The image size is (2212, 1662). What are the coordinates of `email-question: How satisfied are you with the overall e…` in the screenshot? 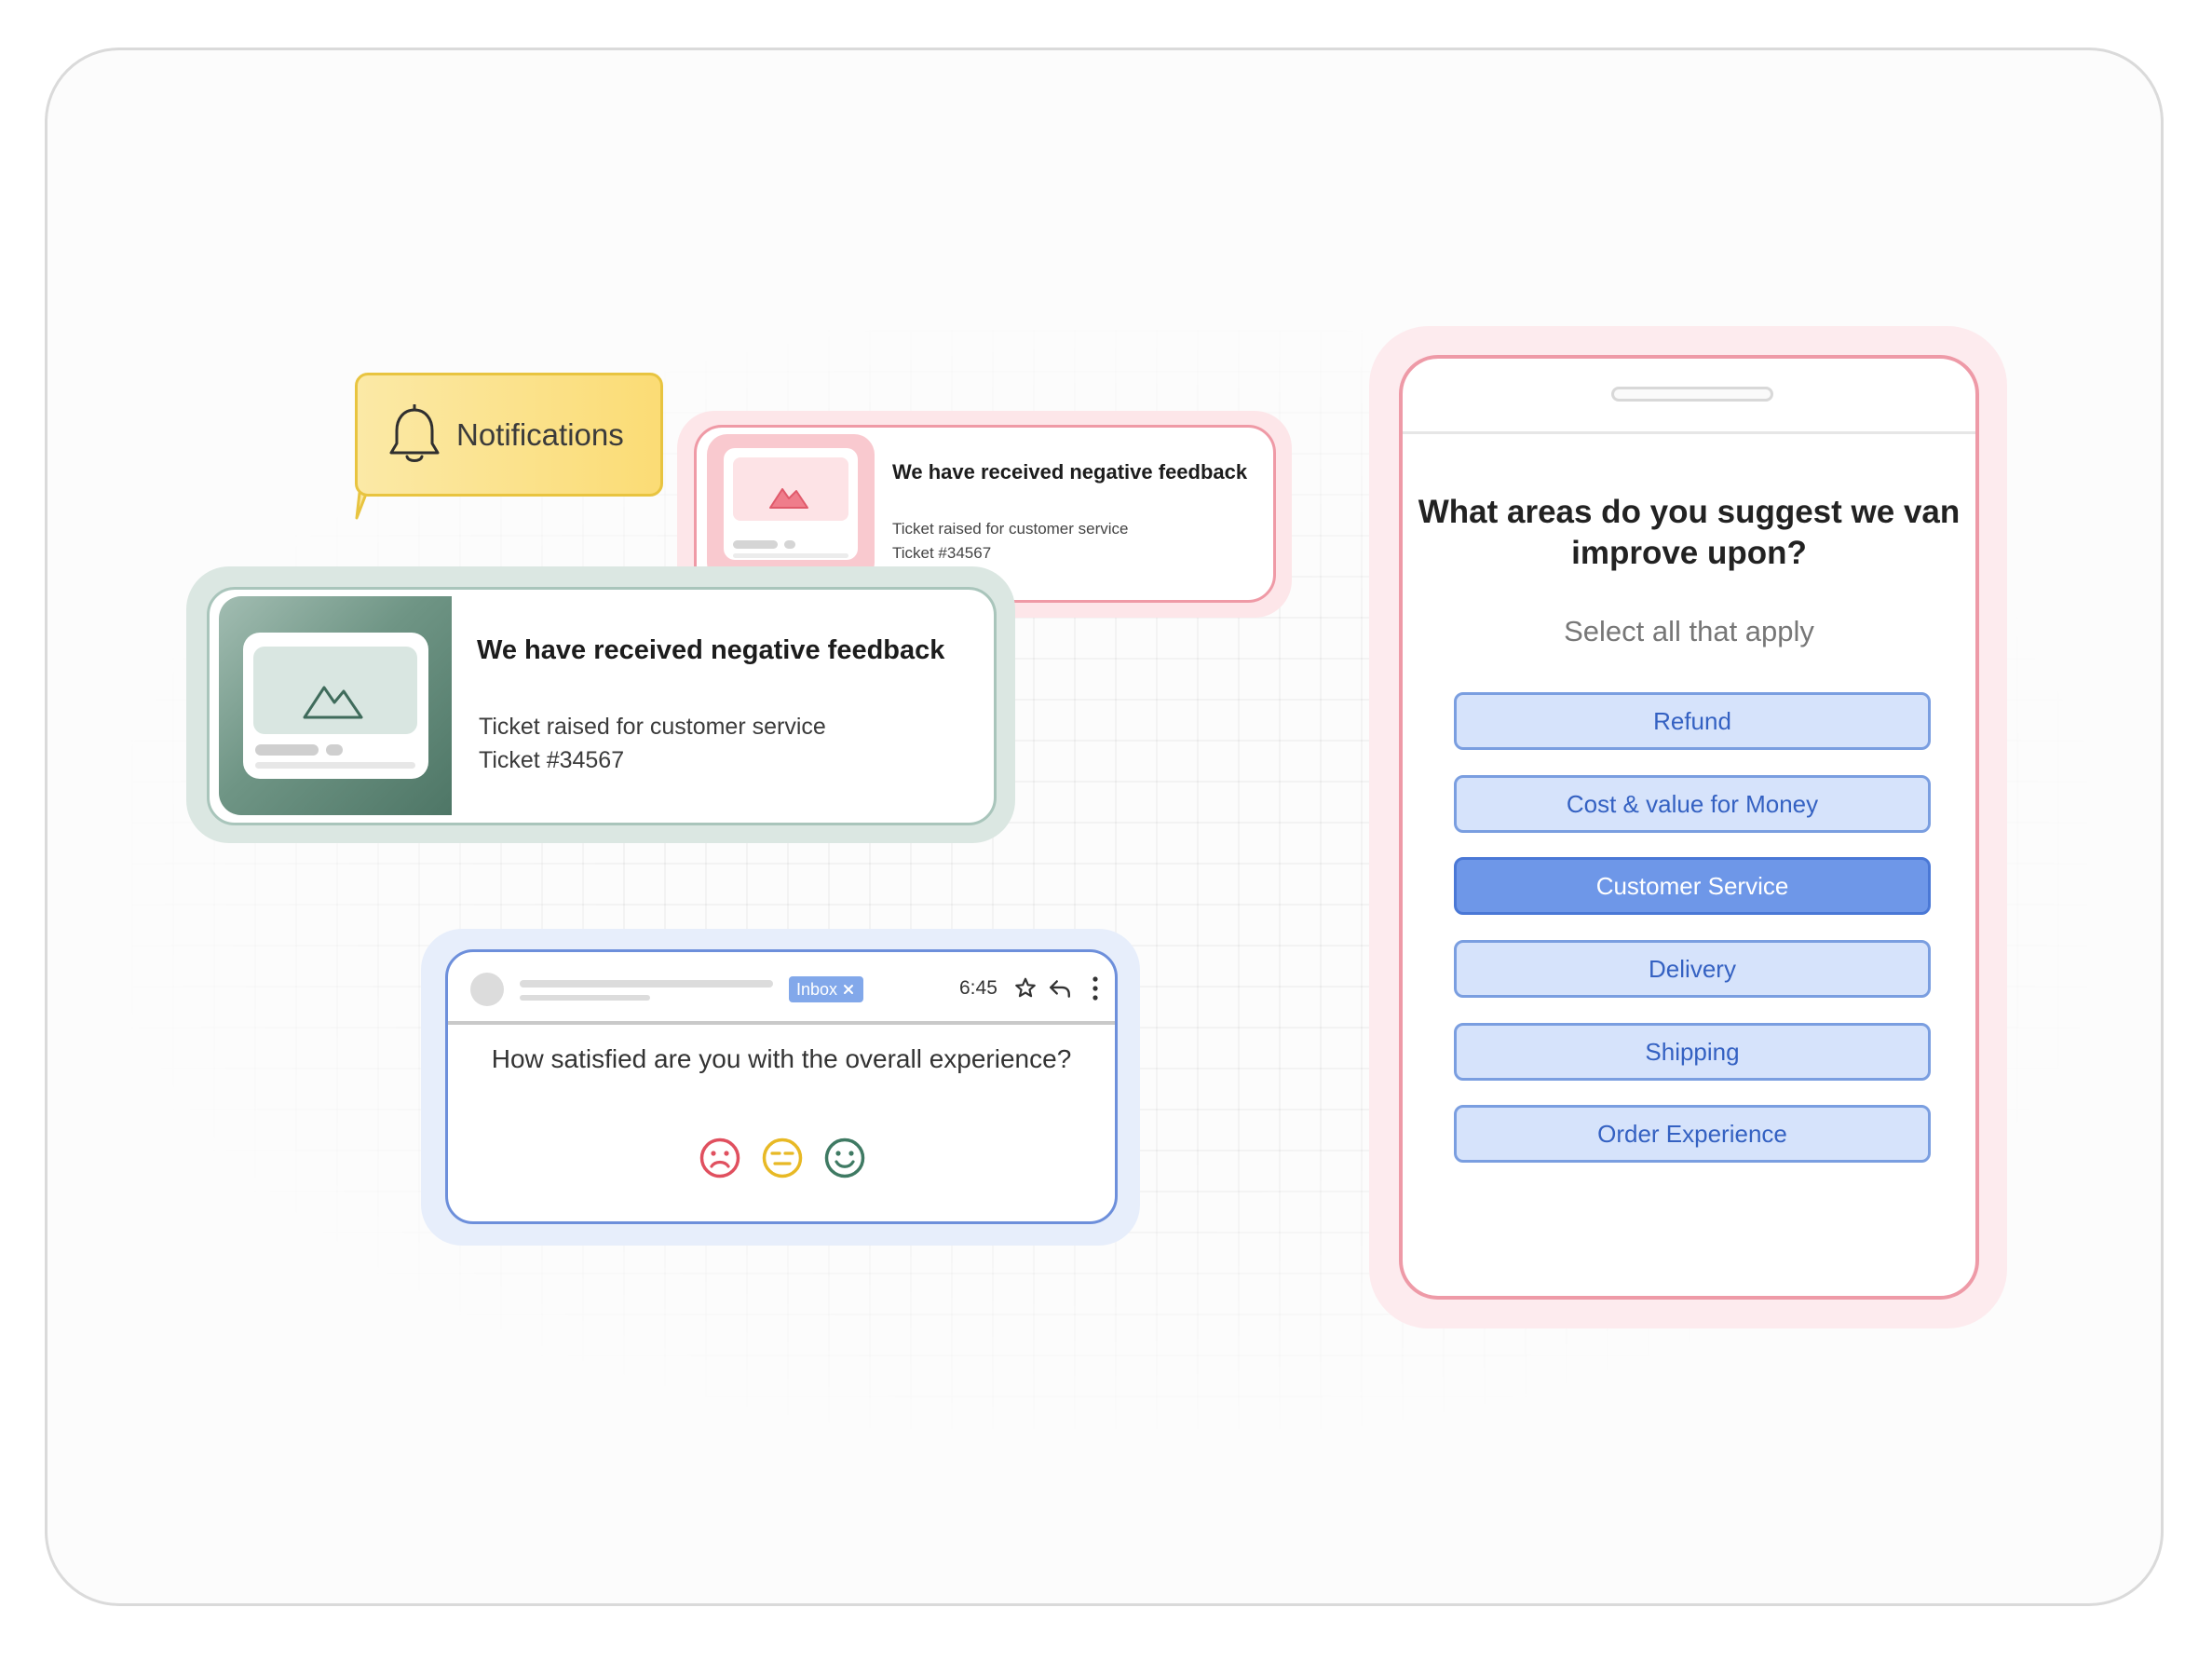 It's located at (782, 1058).